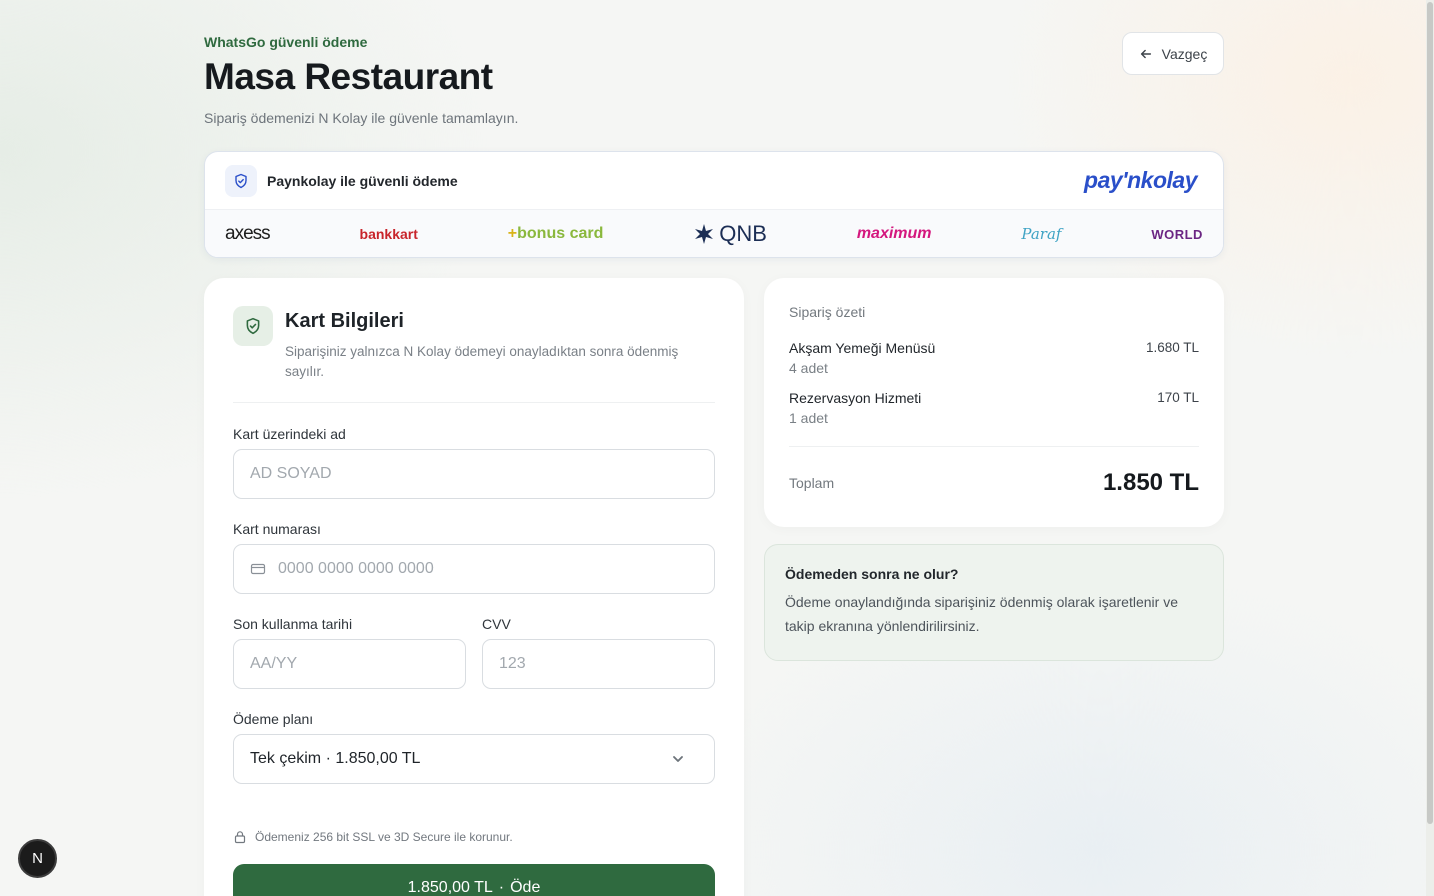 This screenshot has width=1434, height=896. I want to click on cancel-button: Vazgeç, so click(1173, 53).